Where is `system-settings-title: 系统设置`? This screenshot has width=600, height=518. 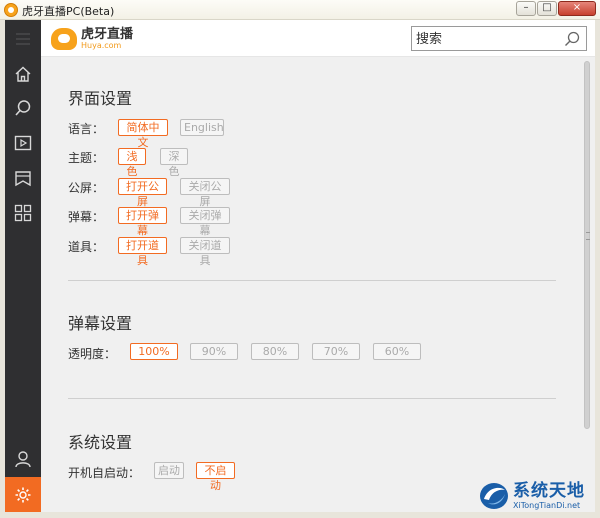 system-settings-title: 系统设置 is located at coordinates (100, 442).